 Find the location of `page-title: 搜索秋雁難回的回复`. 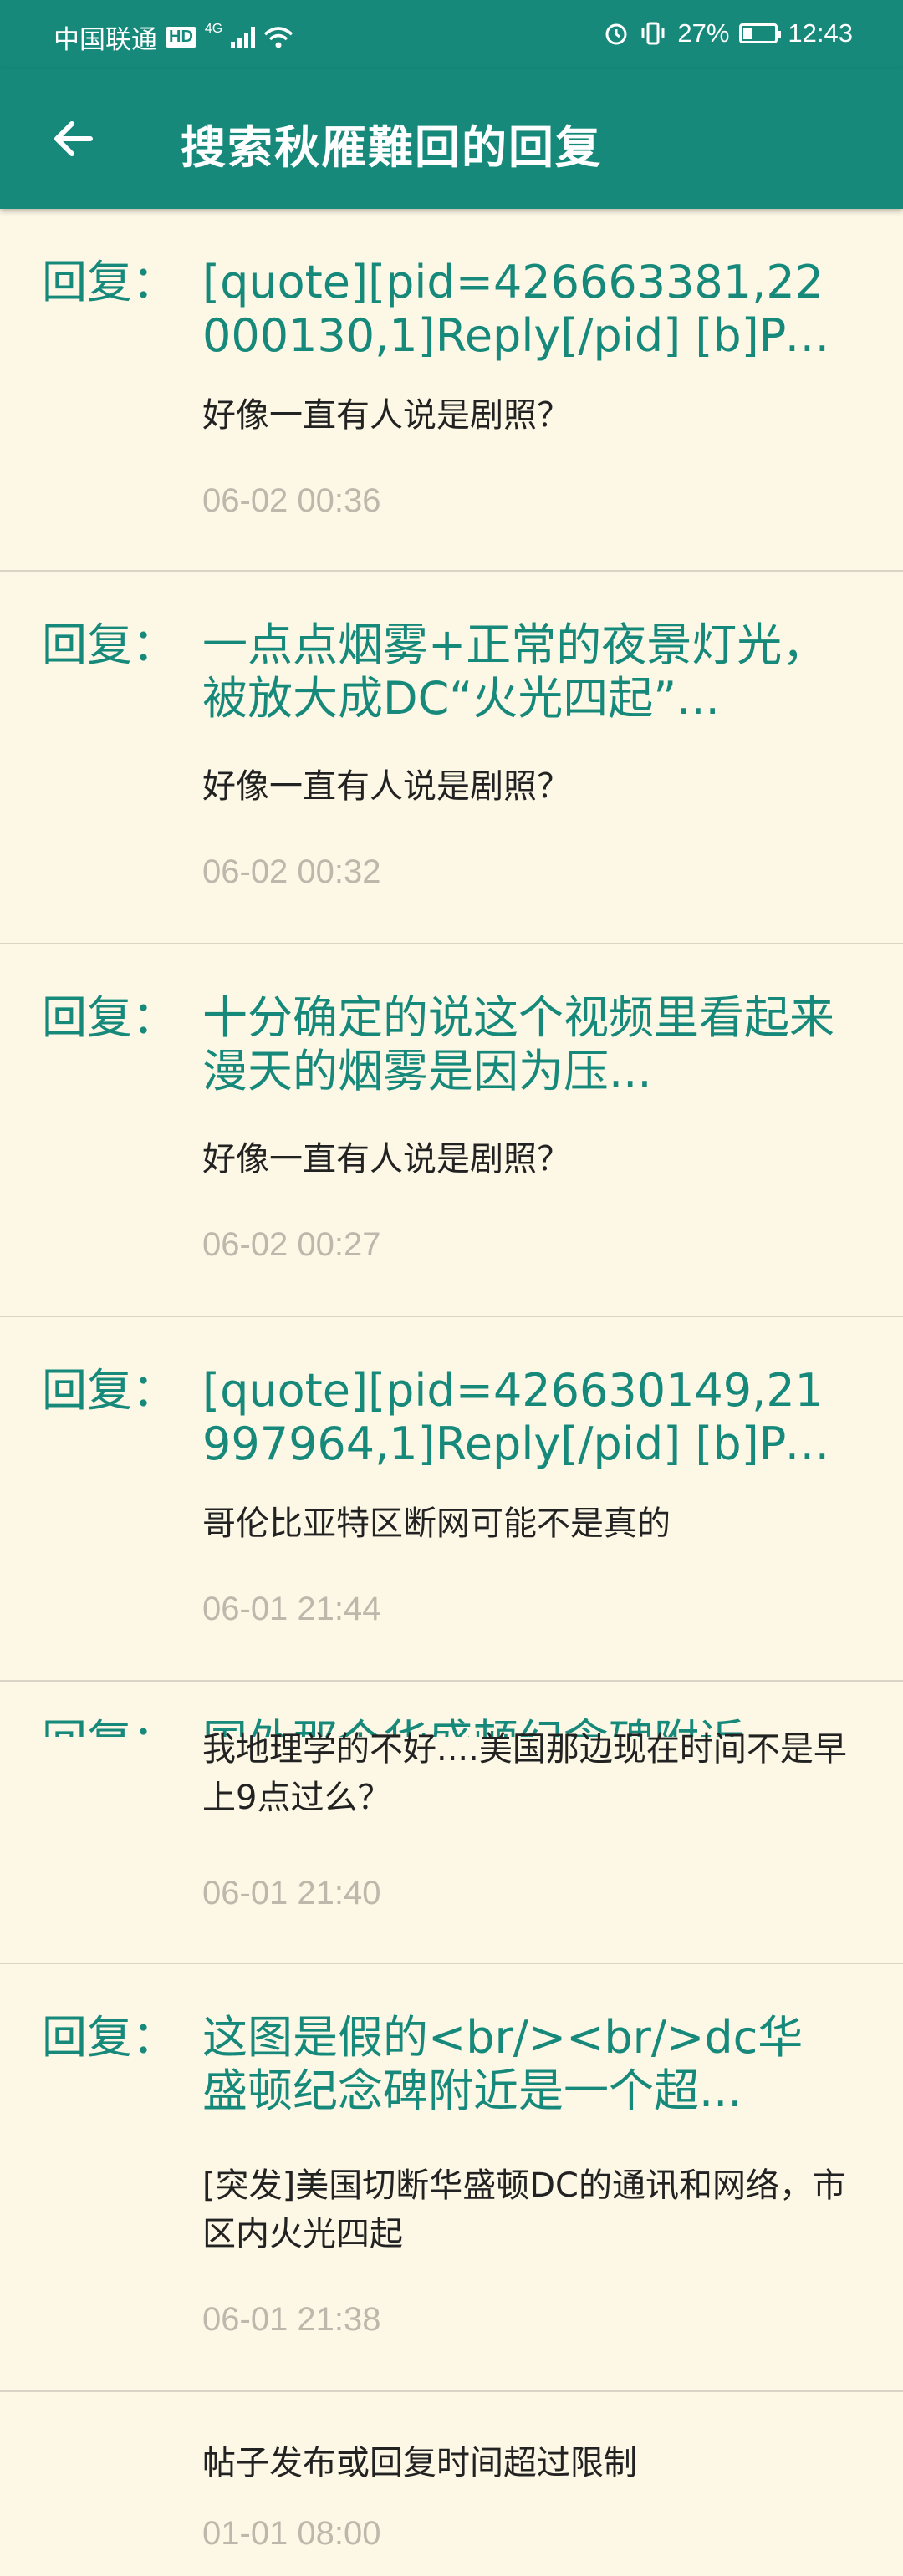

page-title: 搜索秋雁難回的回复 is located at coordinates (391, 147).